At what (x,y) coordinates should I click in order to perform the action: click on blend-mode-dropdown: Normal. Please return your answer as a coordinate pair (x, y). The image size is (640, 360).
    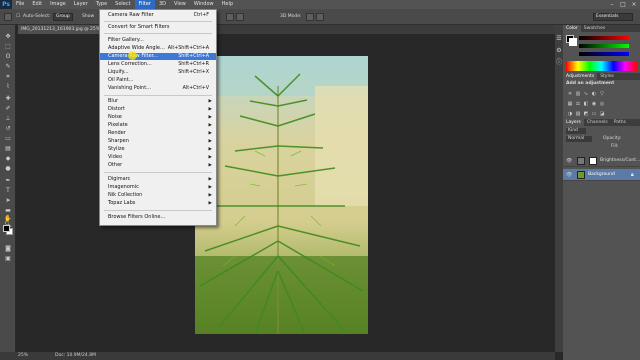
    Looking at the image, I should click on (579, 139).